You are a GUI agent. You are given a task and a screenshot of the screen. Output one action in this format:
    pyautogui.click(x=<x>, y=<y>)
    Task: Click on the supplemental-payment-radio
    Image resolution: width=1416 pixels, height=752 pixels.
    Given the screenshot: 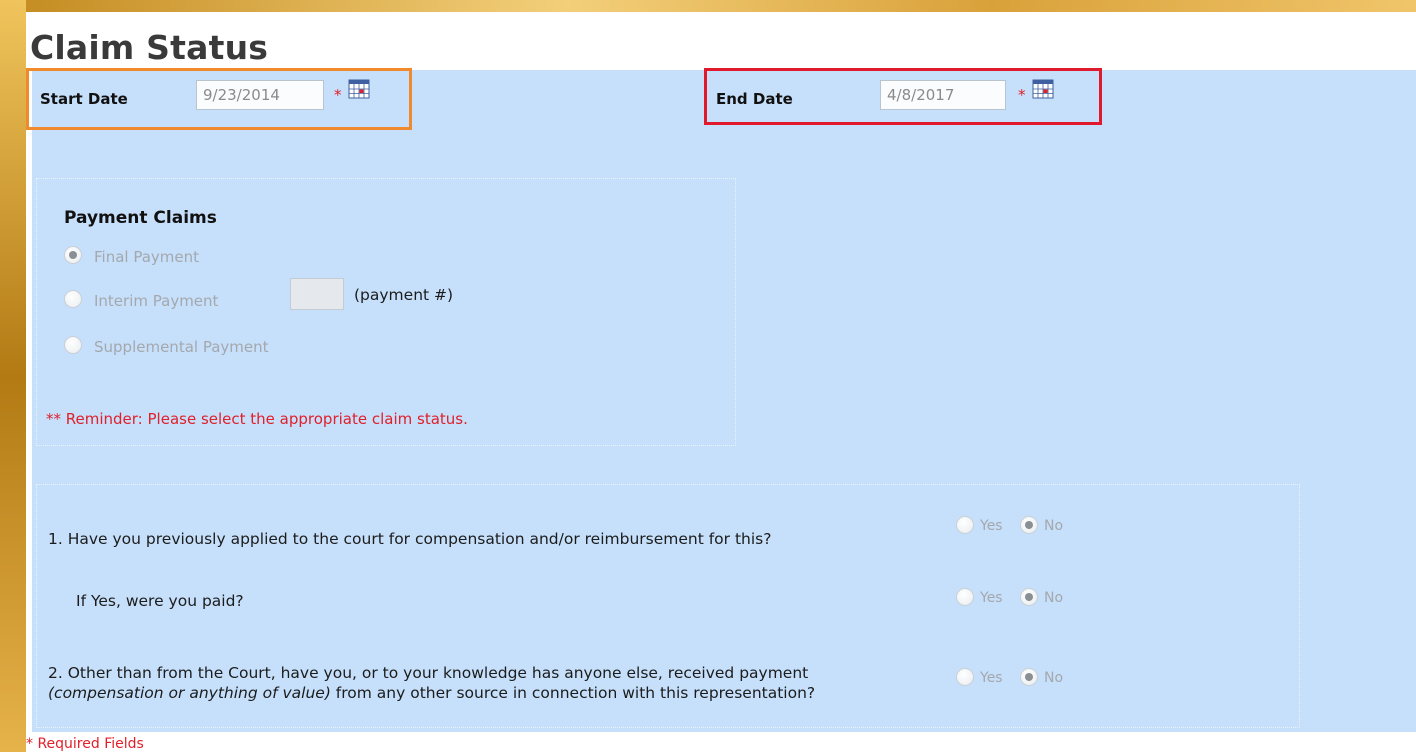 What is the action you would take?
    pyautogui.click(x=73, y=345)
    